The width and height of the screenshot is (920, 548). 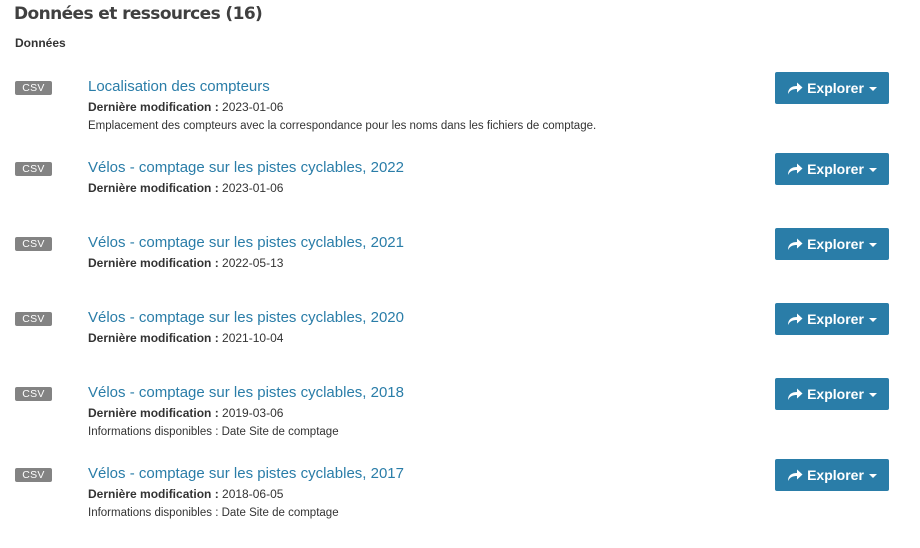 What do you see at coordinates (253, 413) in the screenshot?
I see `modified-date: 2019-03-06` at bounding box center [253, 413].